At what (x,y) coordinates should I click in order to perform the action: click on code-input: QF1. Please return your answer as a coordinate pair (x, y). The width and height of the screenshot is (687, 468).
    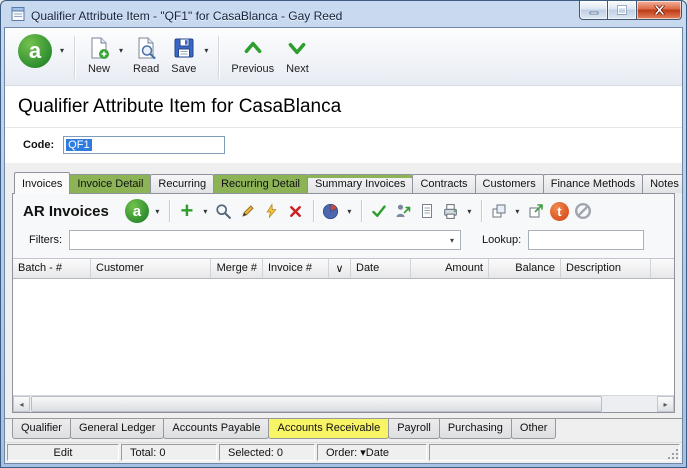
    Looking at the image, I should click on (144, 145).